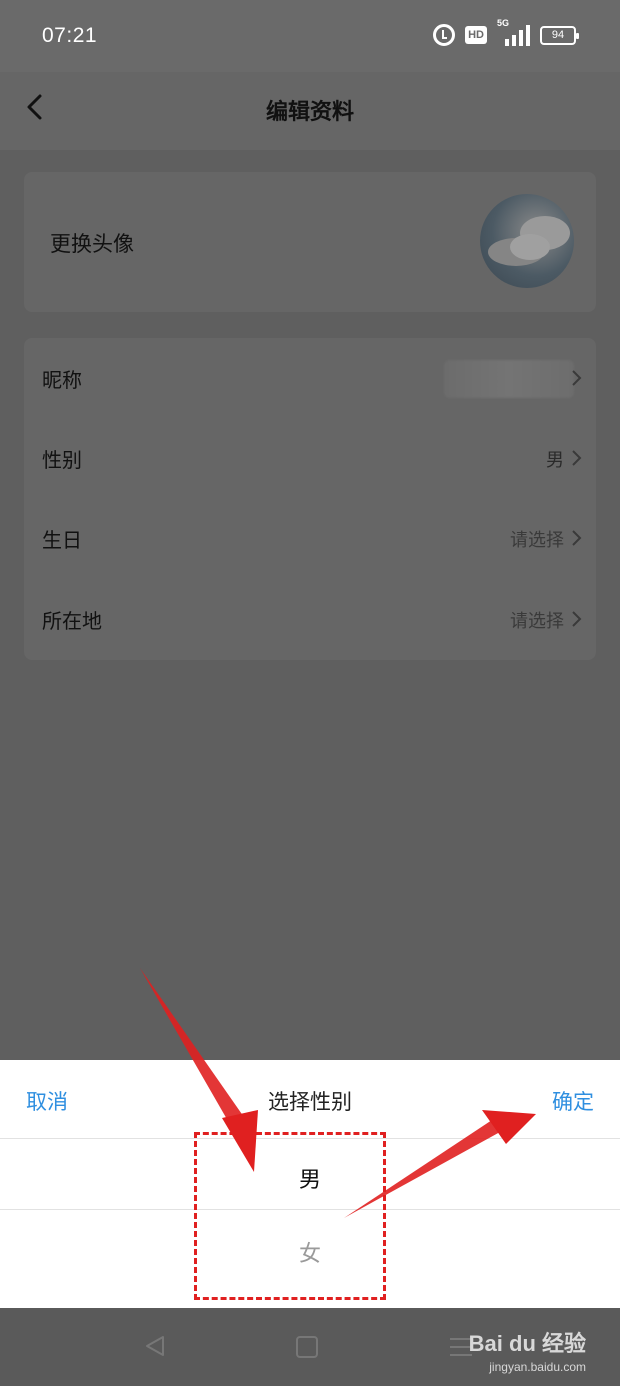 The width and height of the screenshot is (620, 1386). I want to click on status-icons: HD 5G 94, so click(506, 32).